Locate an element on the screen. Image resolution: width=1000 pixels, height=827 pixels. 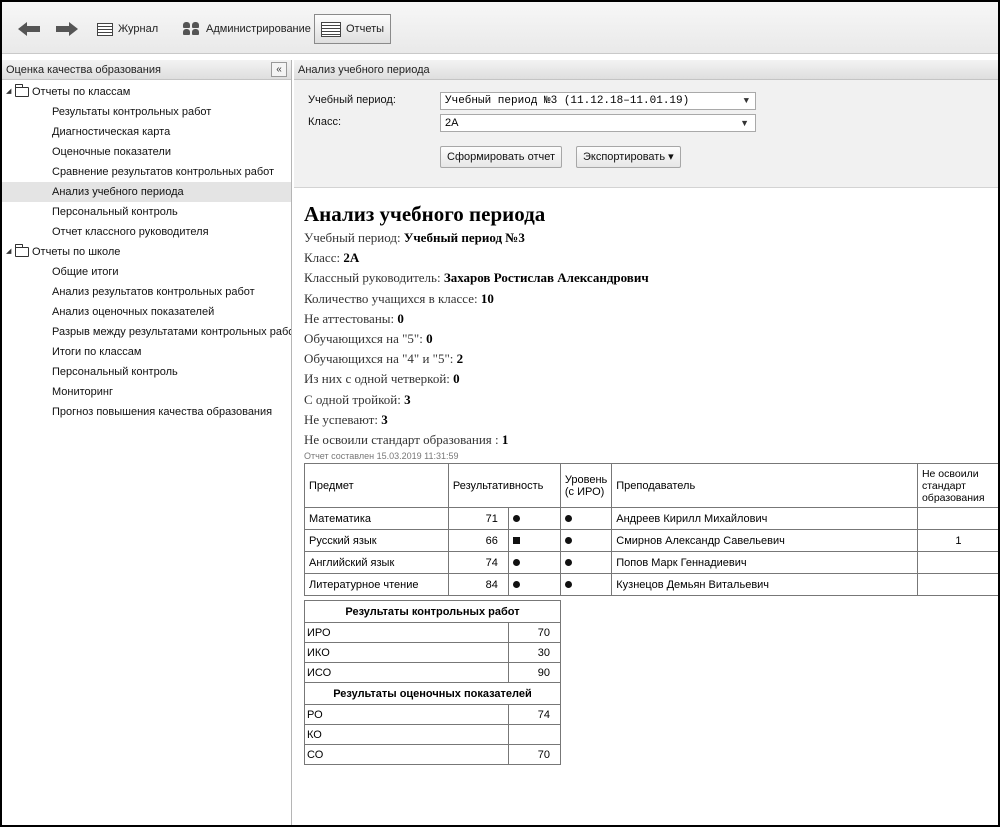
main-panel-title: Анализ учебного периода is located at coordinates (364, 69).